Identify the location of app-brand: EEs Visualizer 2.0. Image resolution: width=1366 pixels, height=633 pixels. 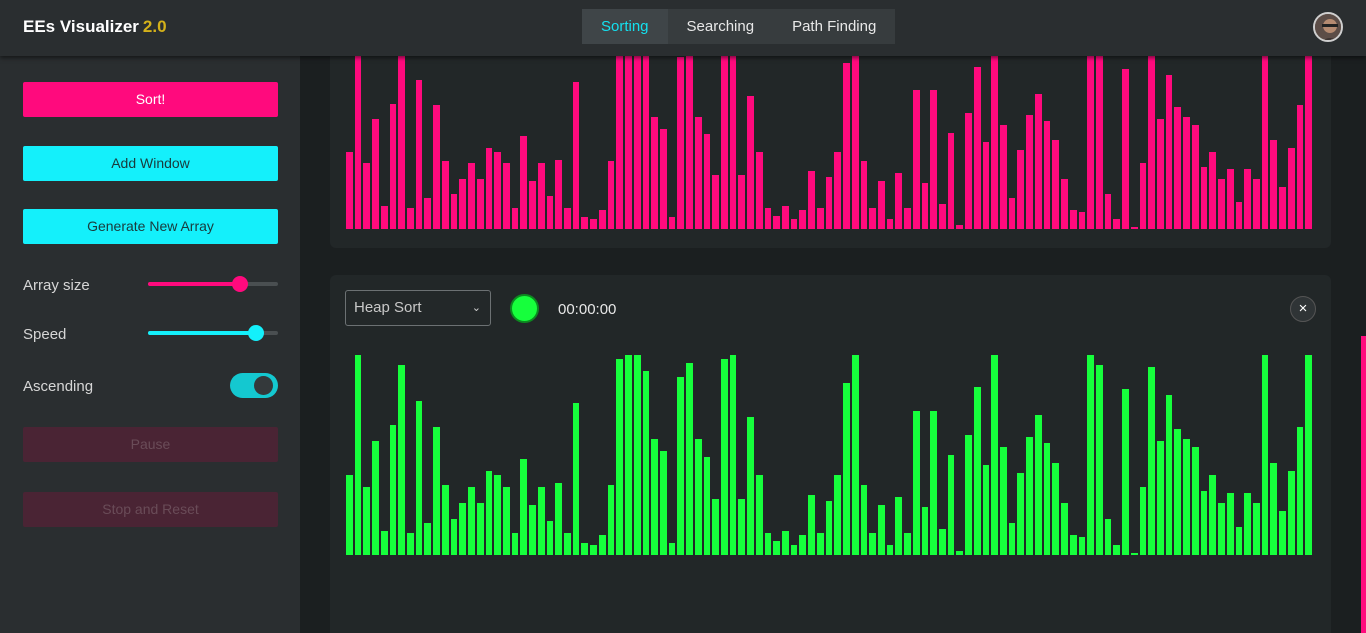
(95, 27).